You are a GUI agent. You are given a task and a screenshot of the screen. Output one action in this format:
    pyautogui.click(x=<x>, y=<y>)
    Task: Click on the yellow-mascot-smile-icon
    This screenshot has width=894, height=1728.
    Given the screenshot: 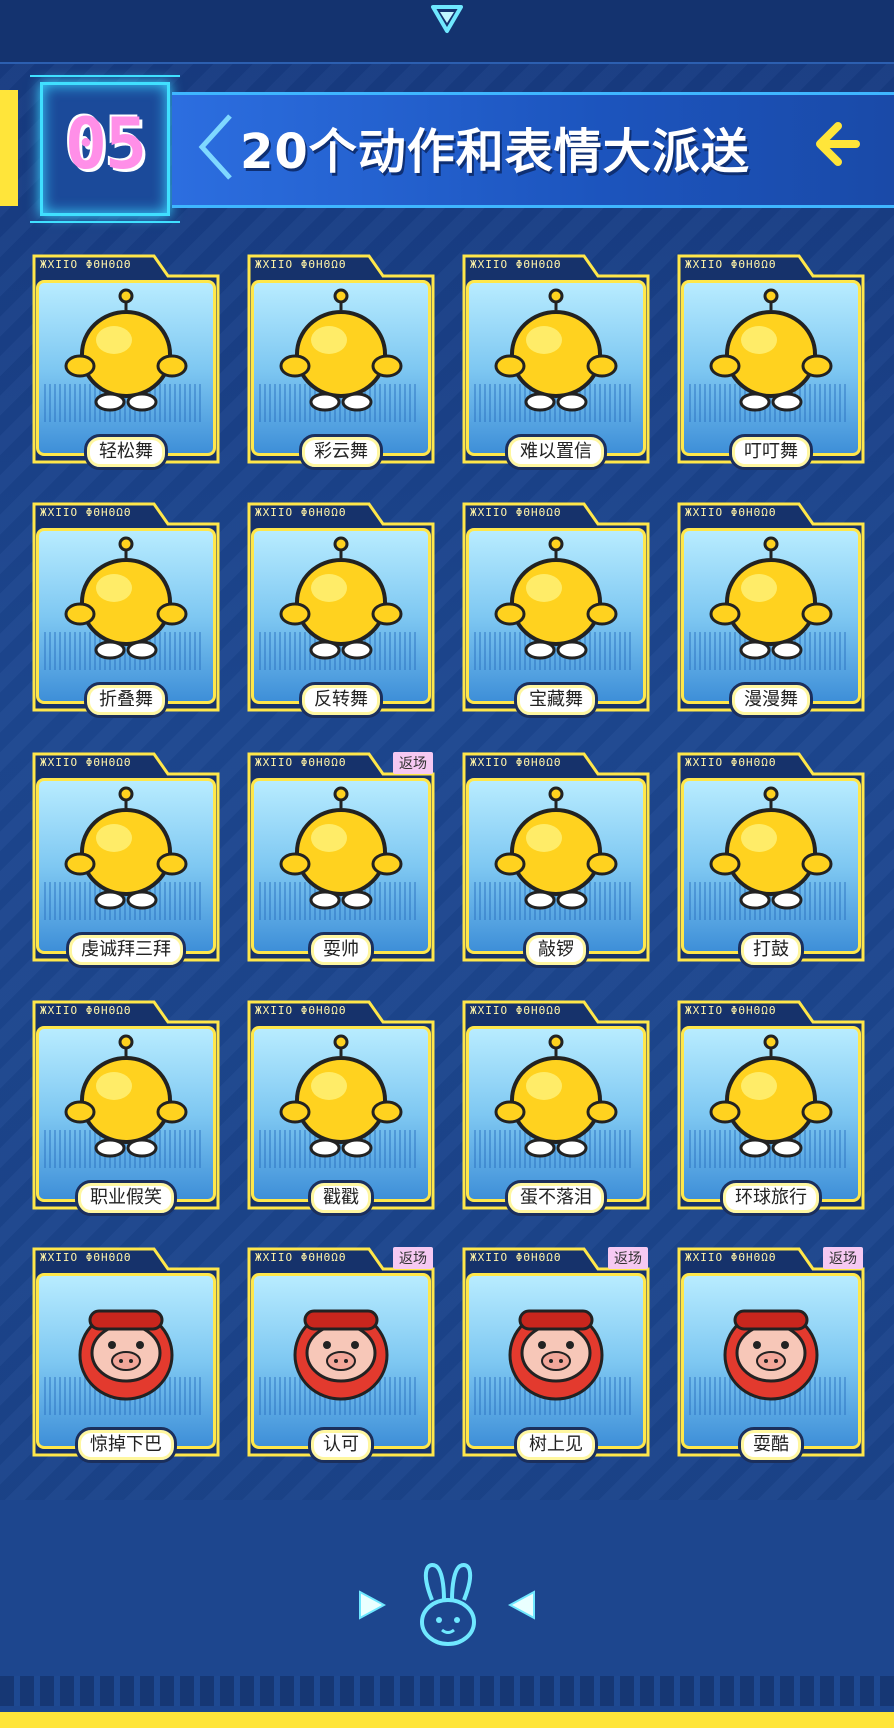 What is the action you would take?
    pyautogui.click(x=126, y=1096)
    